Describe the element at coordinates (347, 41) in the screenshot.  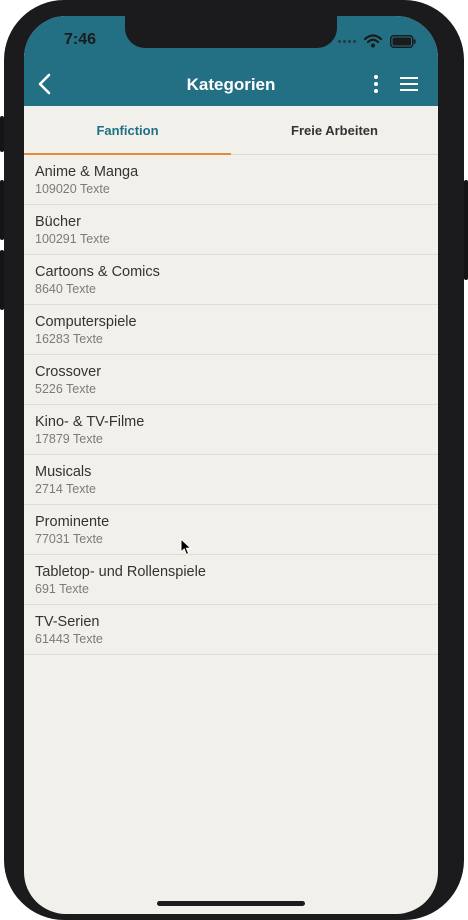
I see `signal-dots-icon` at that location.